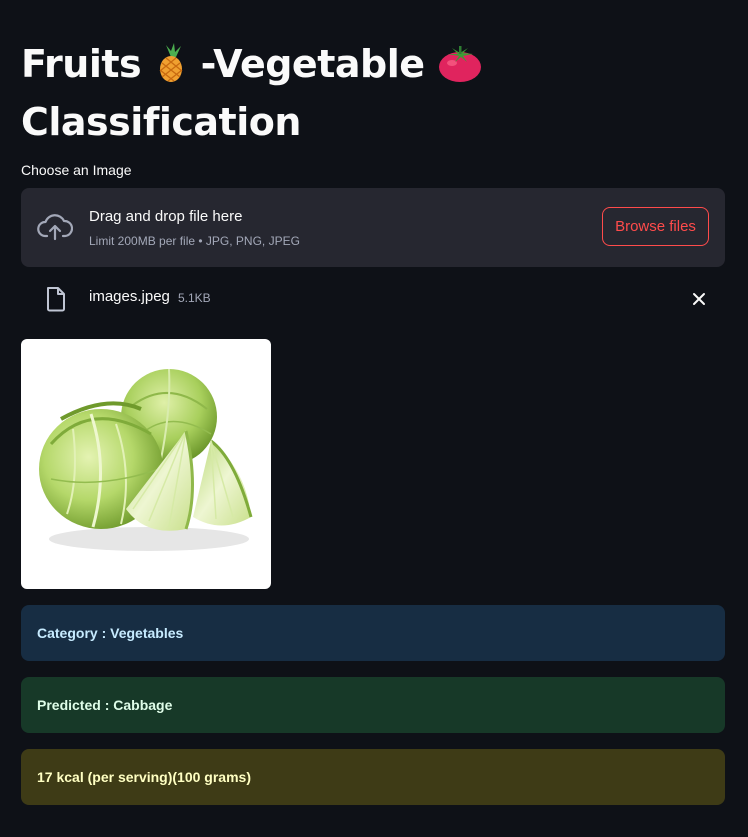 The height and width of the screenshot is (837, 748). Describe the element at coordinates (655, 226) in the screenshot. I see `browse-files-button: Browse files` at that location.